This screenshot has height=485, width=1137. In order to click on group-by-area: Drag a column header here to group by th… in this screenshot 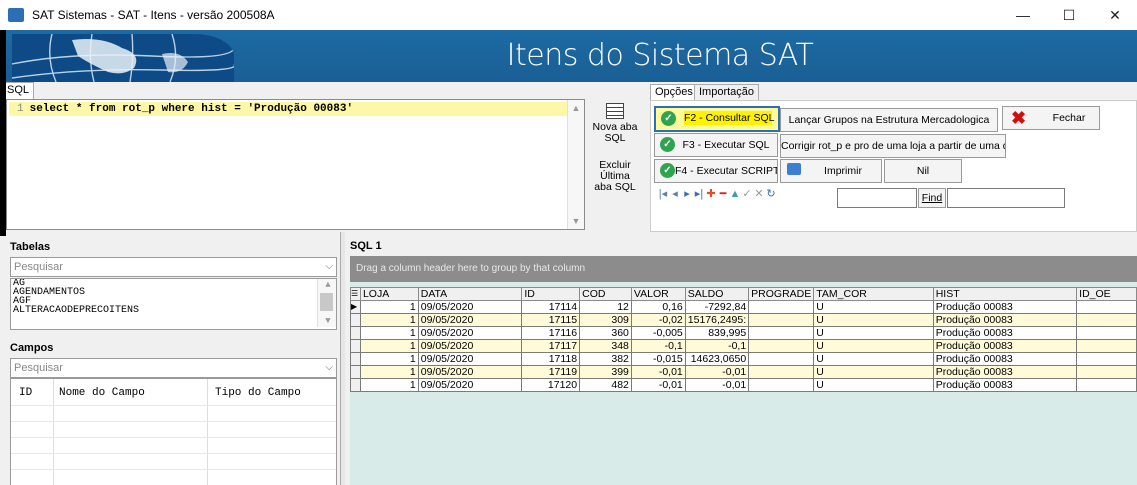, I will do `click(743, 269)`.